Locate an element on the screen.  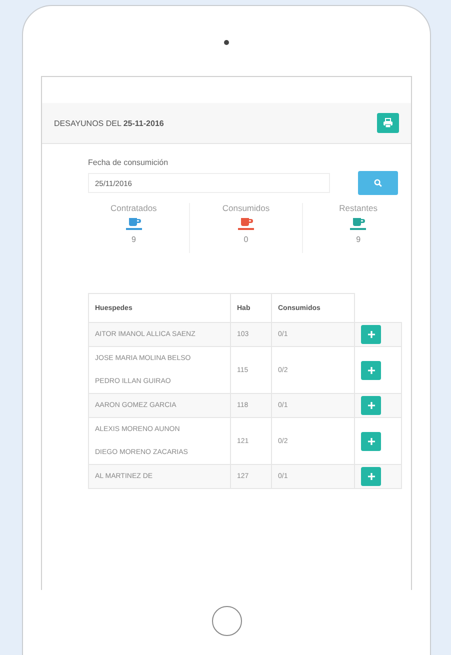
search-icon is located at coordinates (378, 183).